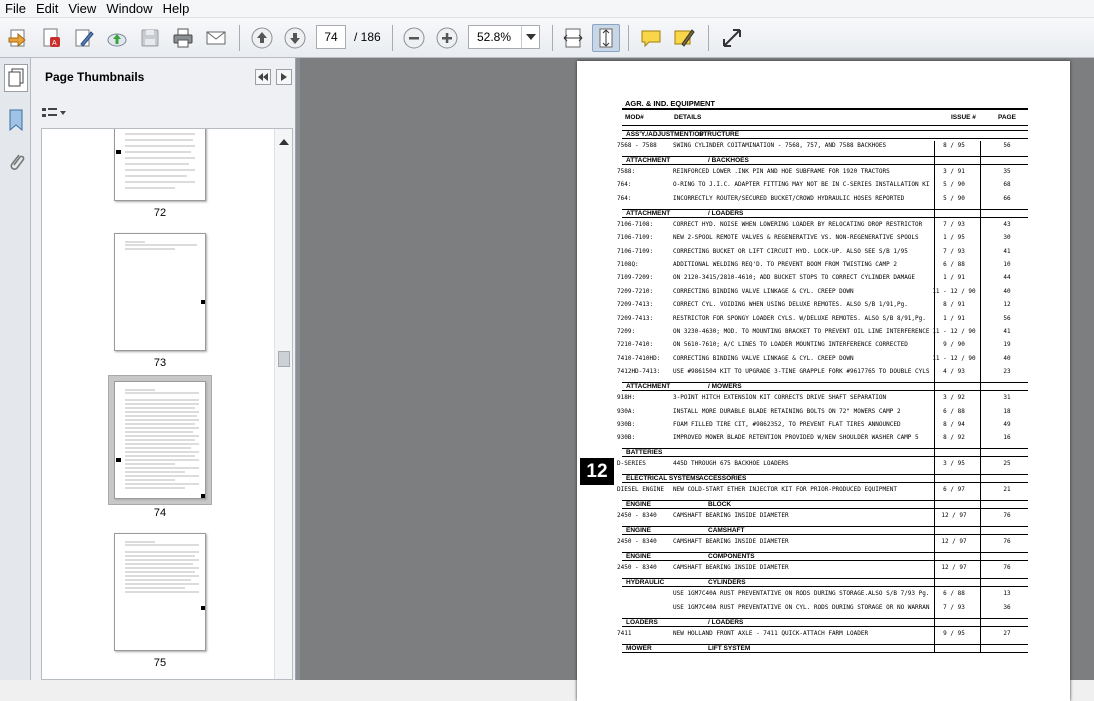  What do you see at coordinates (263, 77) in the screenshot?
I see `collapse-panel-icon` at bounding box center [263, 77].